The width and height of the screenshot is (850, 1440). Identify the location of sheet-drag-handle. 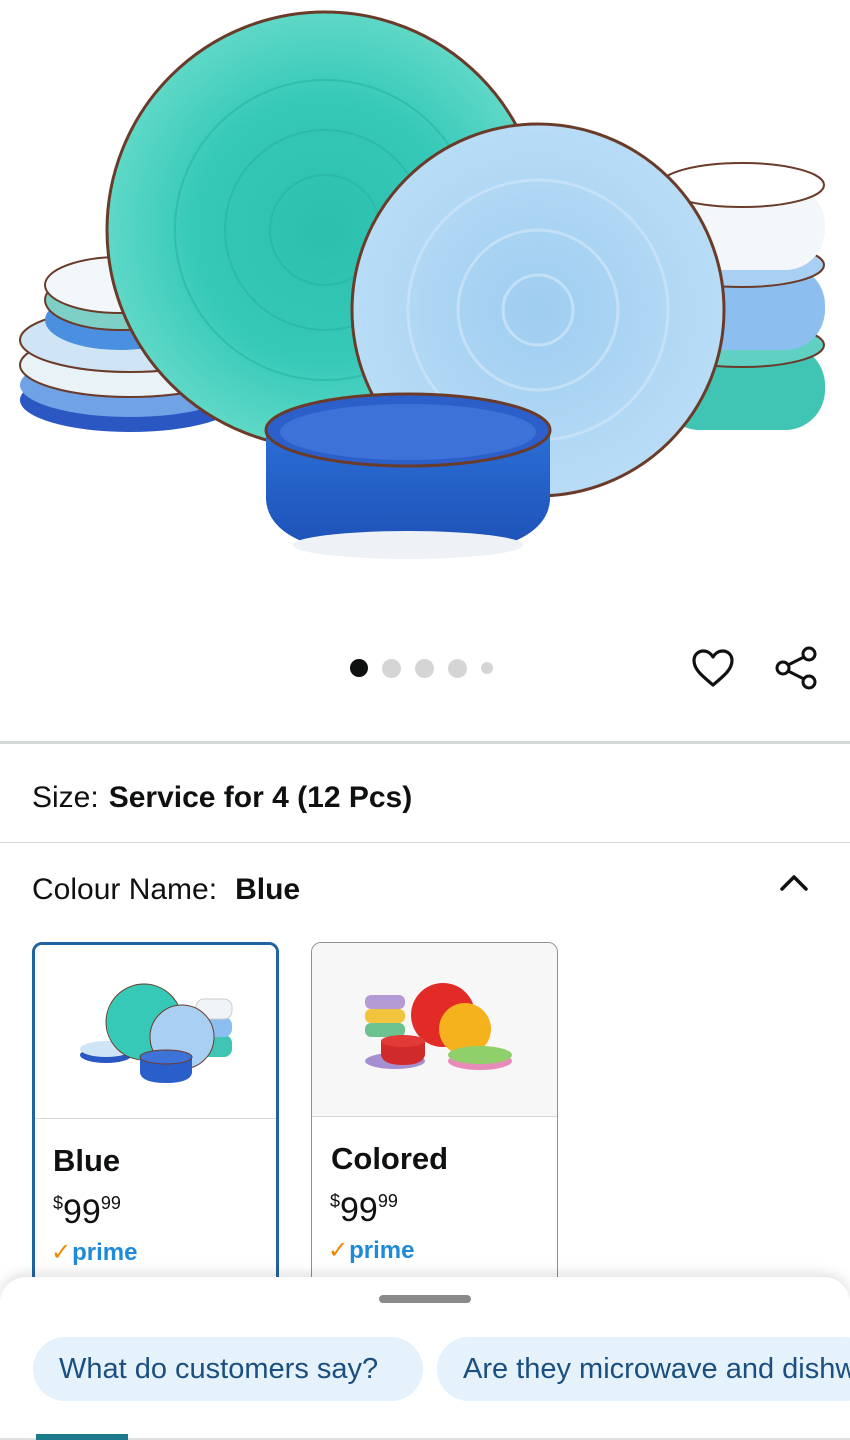
(425, 1299).